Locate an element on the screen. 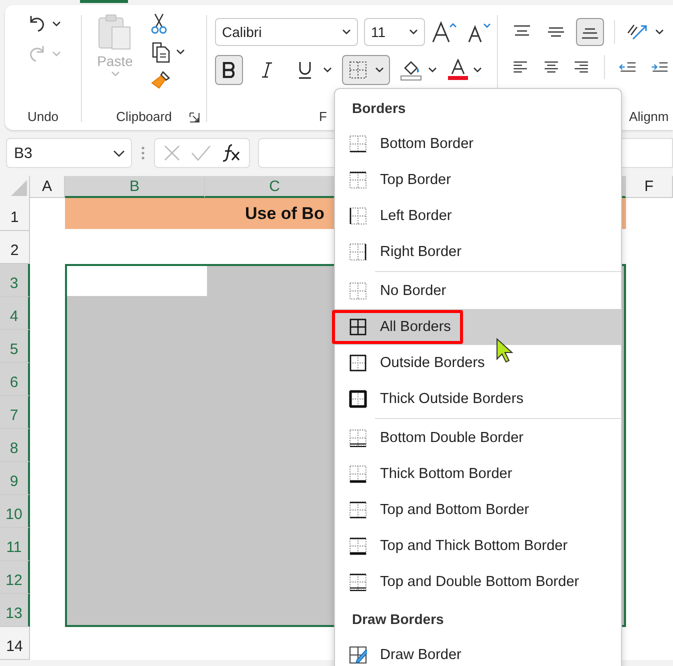  borders-button is located at coordinates (366, 70).